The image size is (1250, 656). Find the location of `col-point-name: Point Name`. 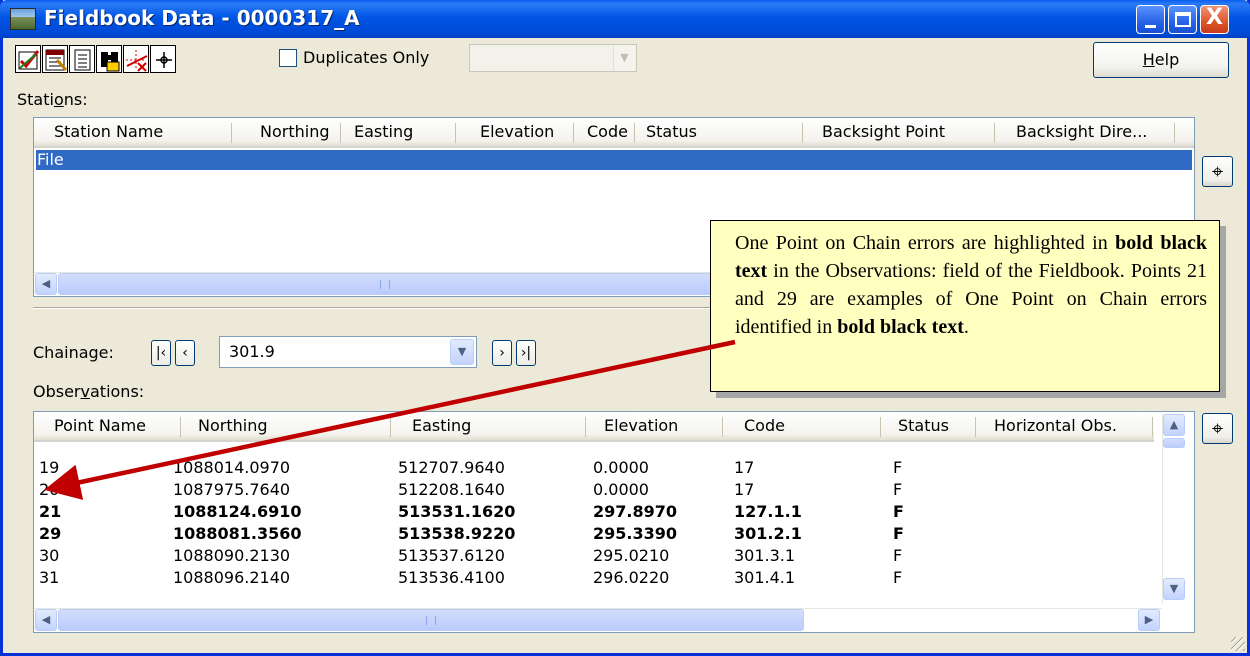

col-point-name: Point Name is located at coordinates (100, 426).